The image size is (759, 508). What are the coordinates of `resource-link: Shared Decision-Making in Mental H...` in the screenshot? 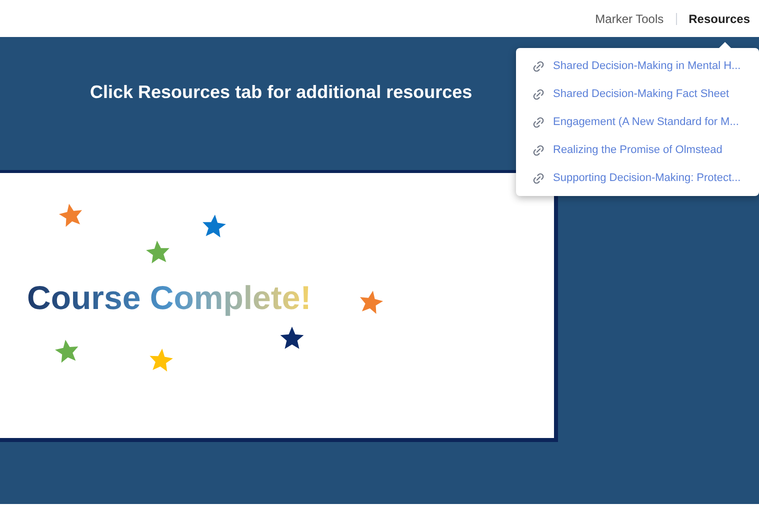 It's located at (637, 66).